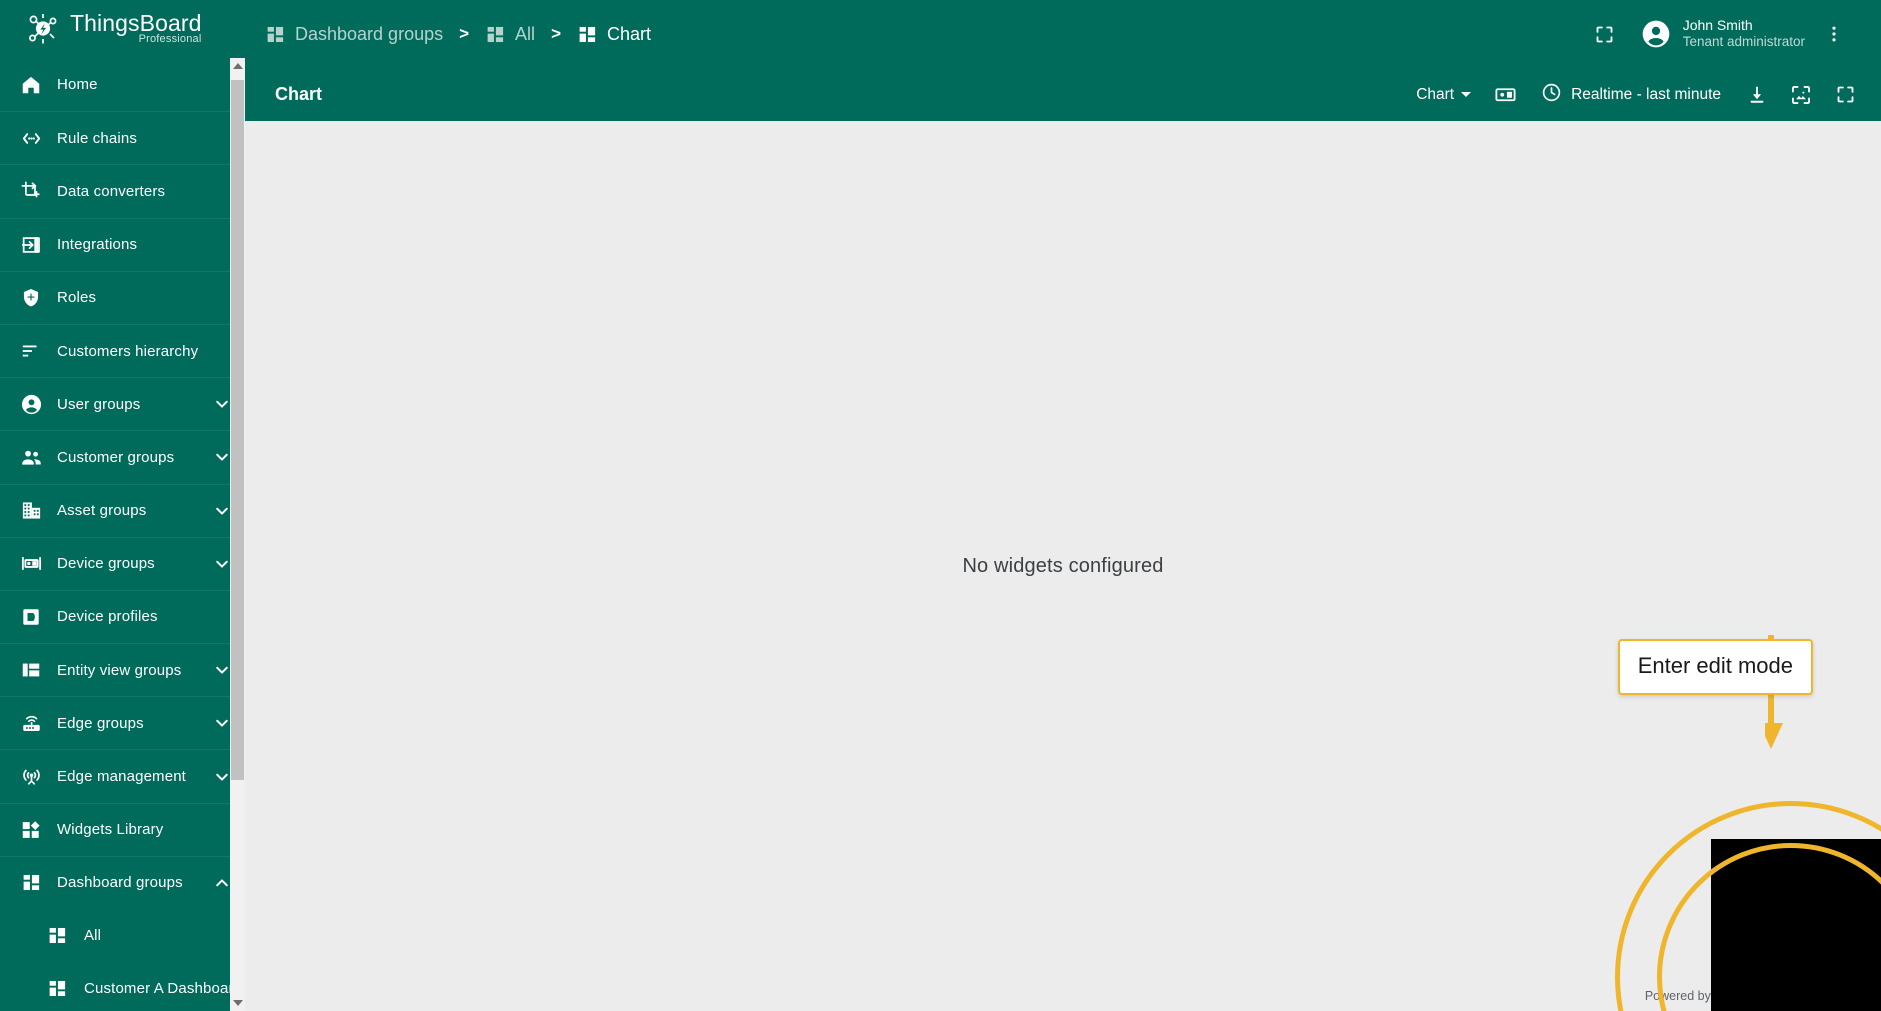  Describe the element at coordinates (1834, 34) in the screenshot. I see `more-vert-icon` at that location.